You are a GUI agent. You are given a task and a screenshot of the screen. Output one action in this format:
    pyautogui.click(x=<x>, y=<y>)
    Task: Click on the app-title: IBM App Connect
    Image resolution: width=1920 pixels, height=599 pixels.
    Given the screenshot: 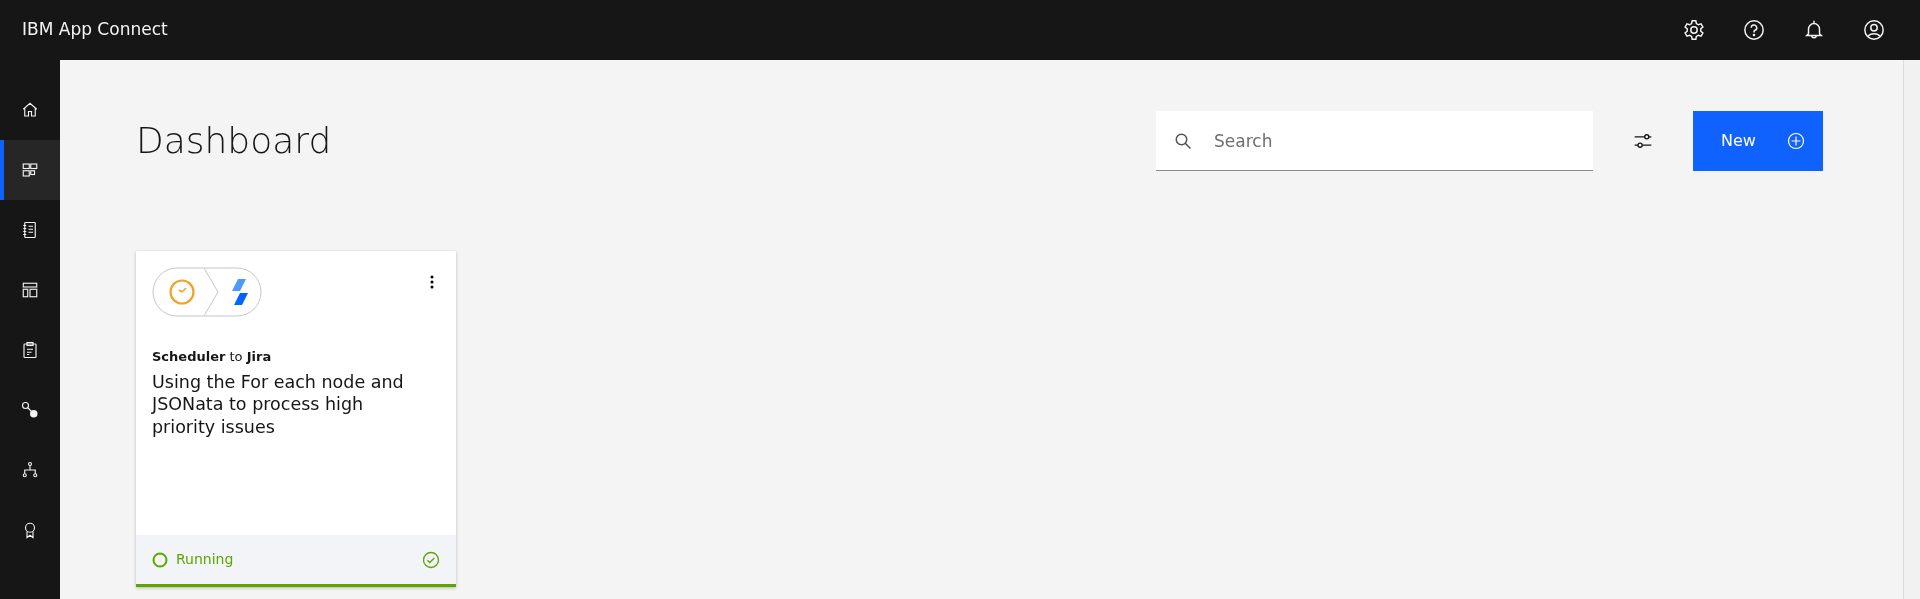 What is the action you would take?
    pyautogui.click(x=95, y=30)
    